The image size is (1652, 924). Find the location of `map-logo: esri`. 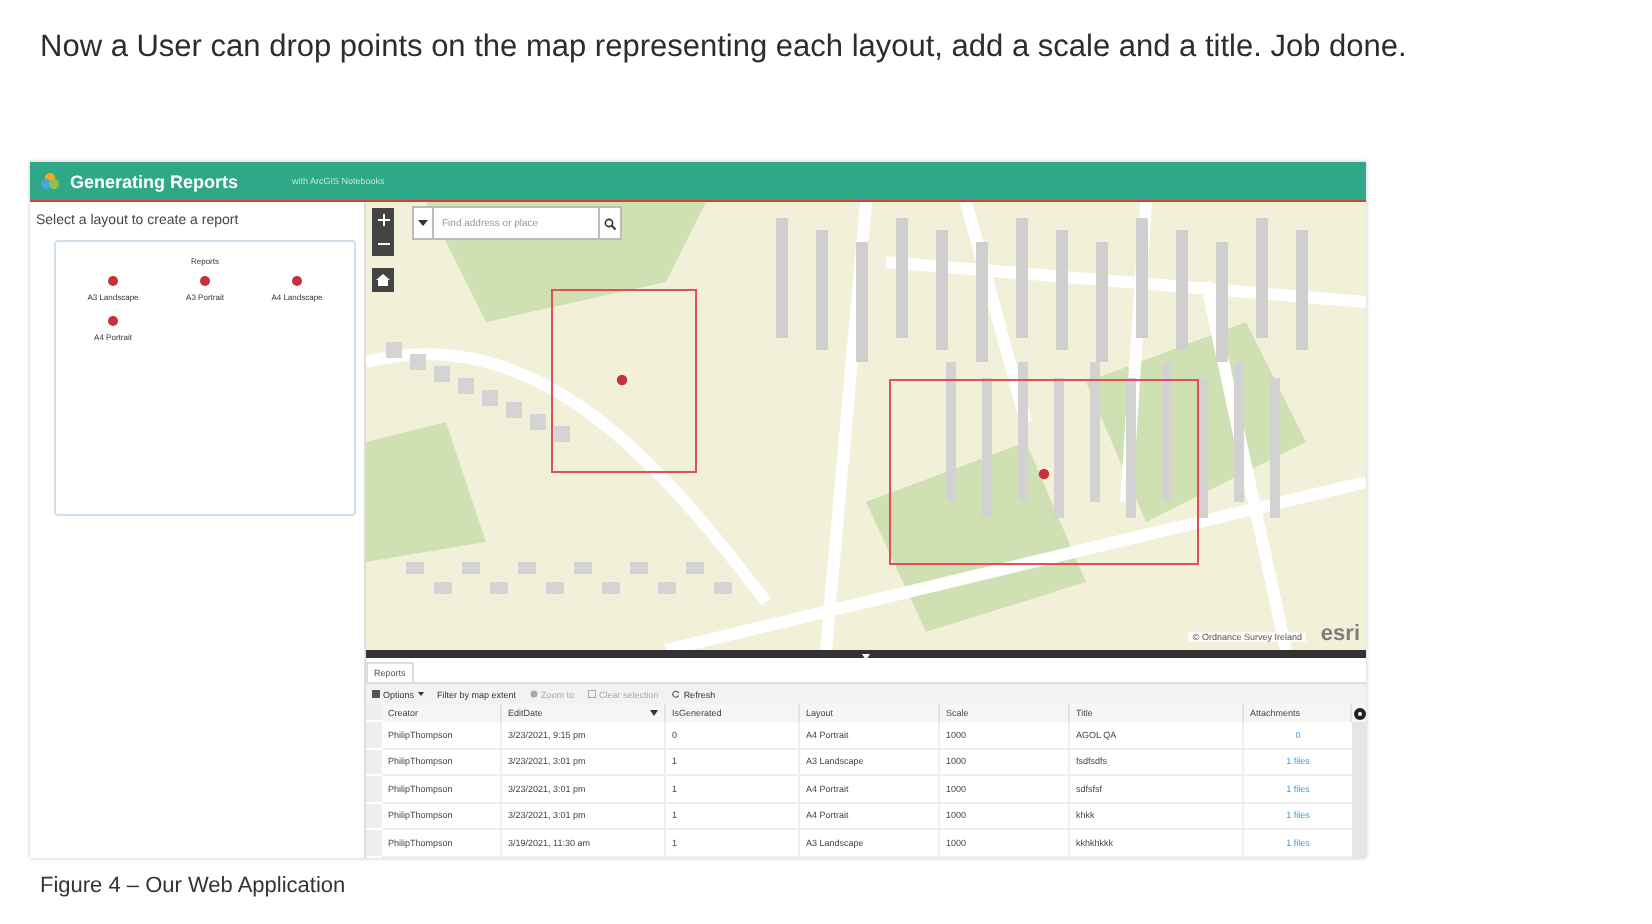

map-logo: esri is located at coordinates (1340, 634).